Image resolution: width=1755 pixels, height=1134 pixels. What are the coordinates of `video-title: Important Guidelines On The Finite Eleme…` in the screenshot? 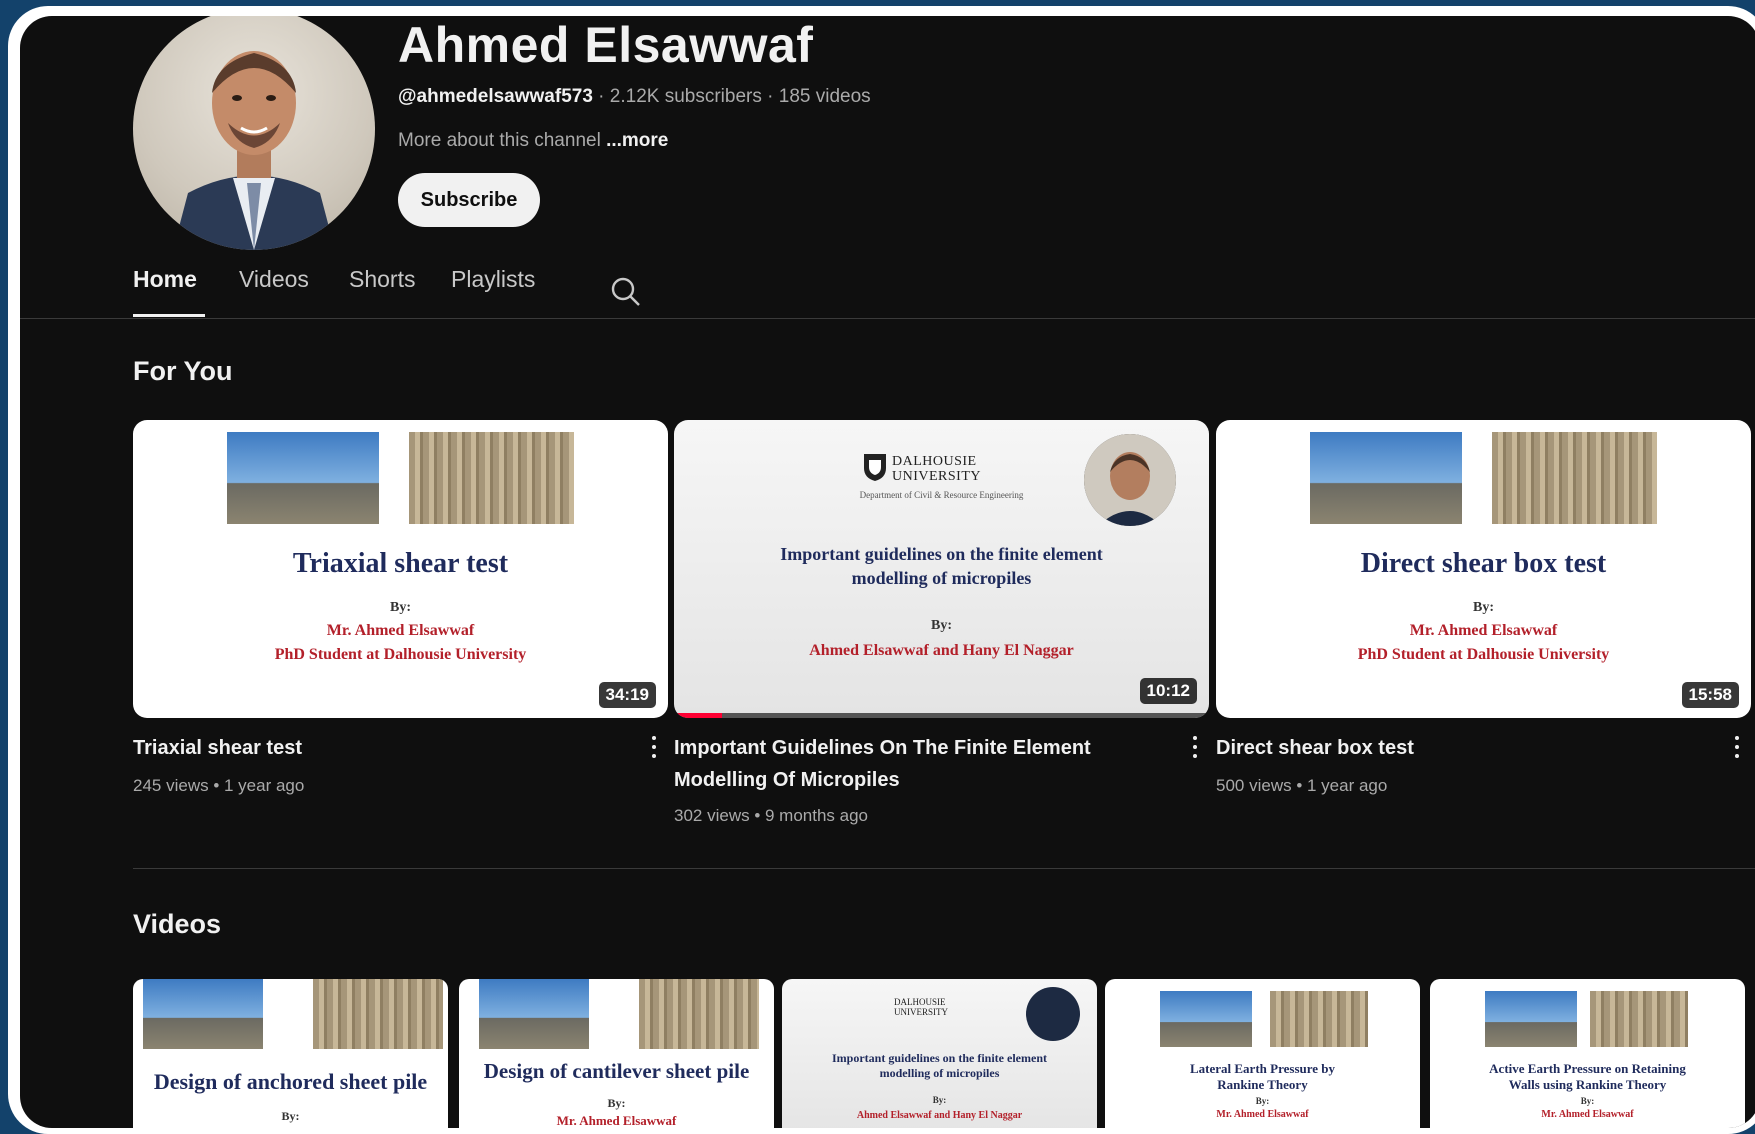 It's located at (909, 764).